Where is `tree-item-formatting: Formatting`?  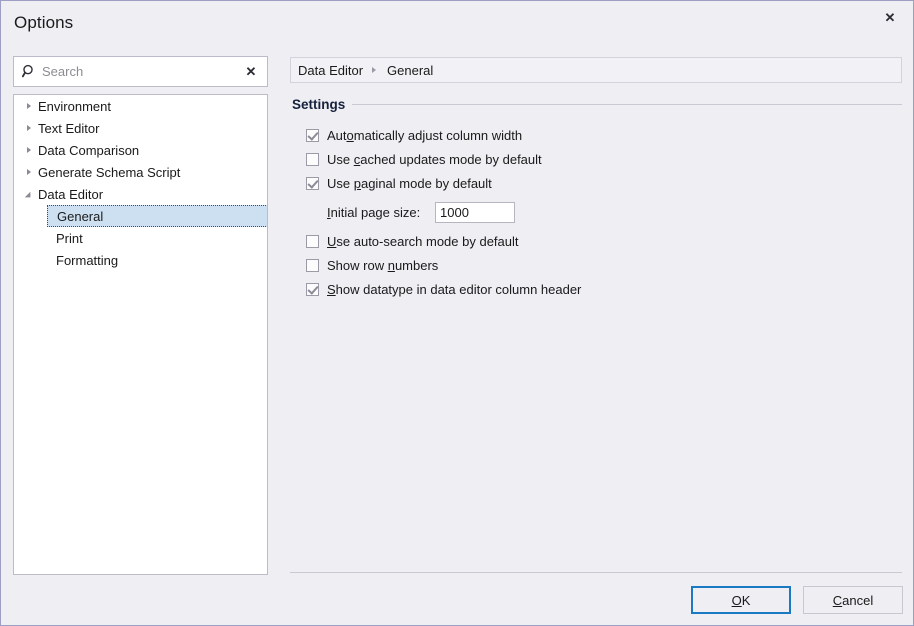
tree-item-formatting: Formatting is located at coordinates (140, 260).